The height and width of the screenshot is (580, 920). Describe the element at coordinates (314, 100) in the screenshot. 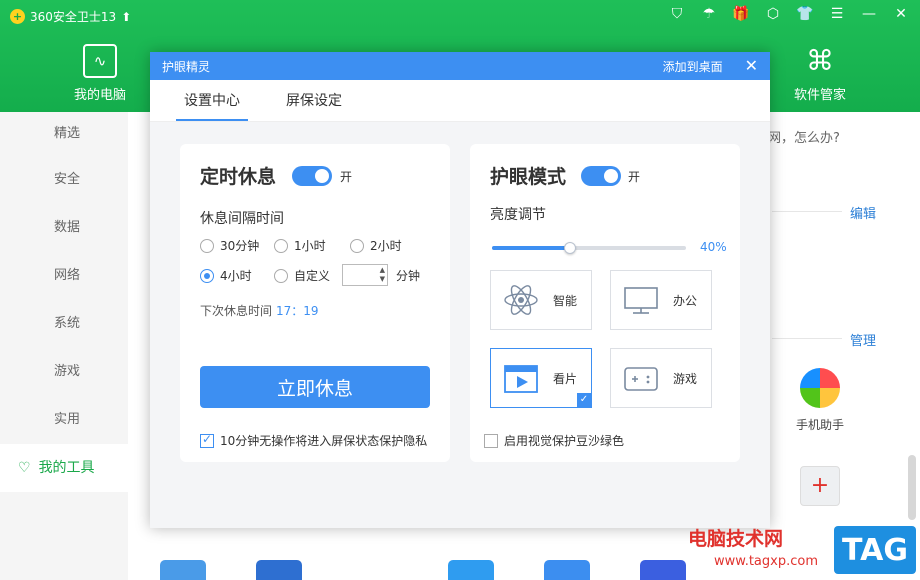

I see `tab-screensaver: 屏保设定` at that location.